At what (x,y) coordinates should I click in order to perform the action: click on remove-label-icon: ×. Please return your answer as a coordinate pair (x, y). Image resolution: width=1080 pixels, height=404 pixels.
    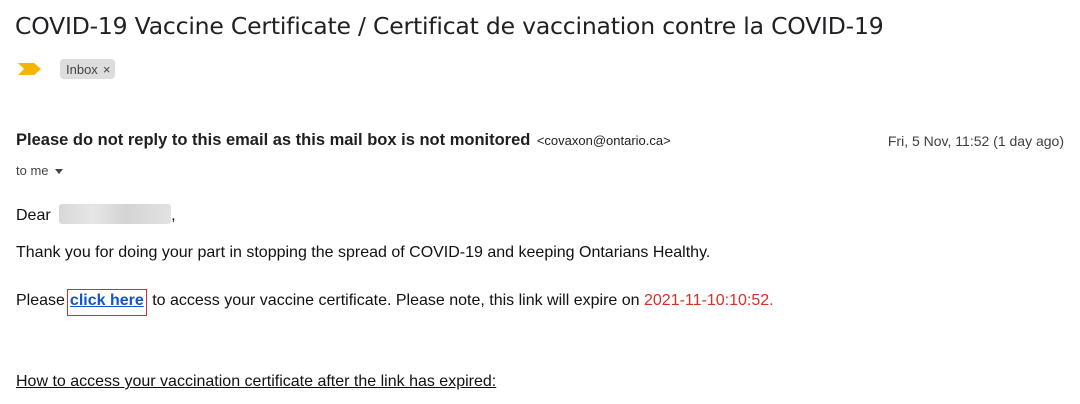
    Looking at the image, I should click on (107, 69).